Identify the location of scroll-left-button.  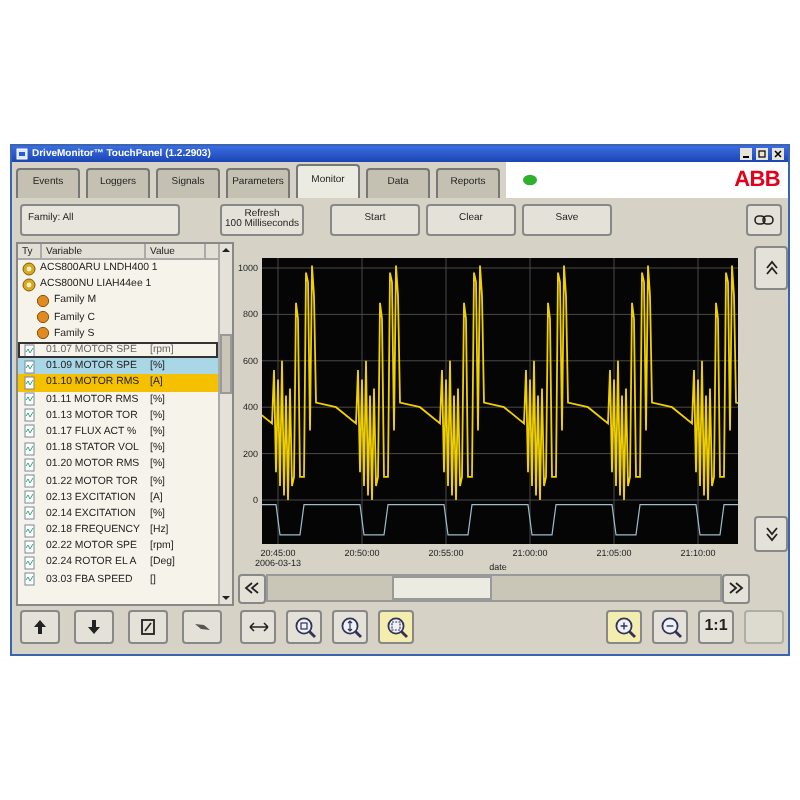
(252, 588).